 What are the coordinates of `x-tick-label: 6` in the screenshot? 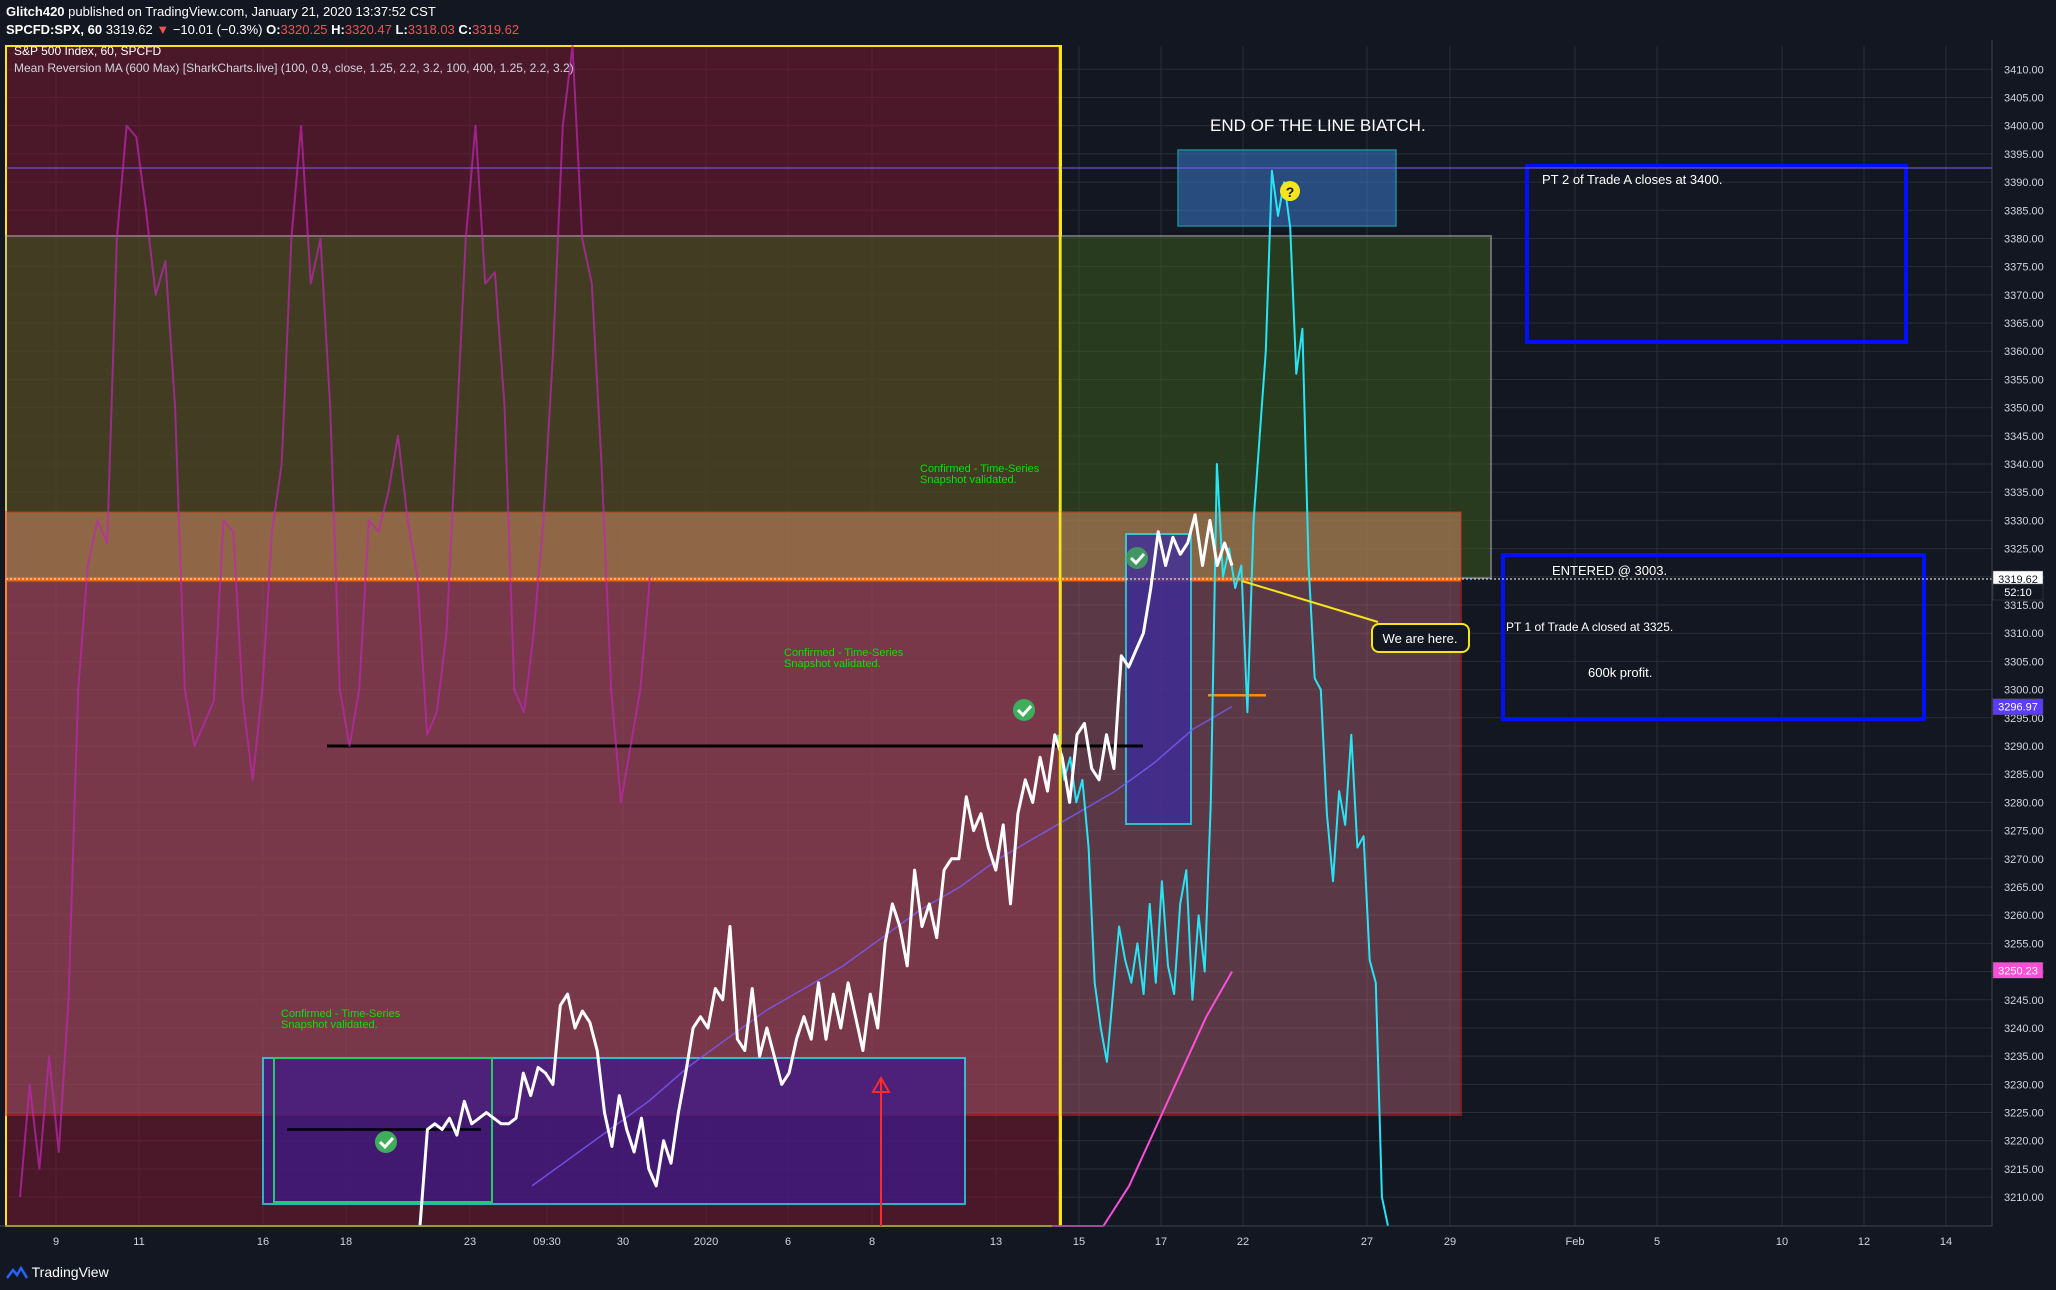 It's located at (788, 1242).